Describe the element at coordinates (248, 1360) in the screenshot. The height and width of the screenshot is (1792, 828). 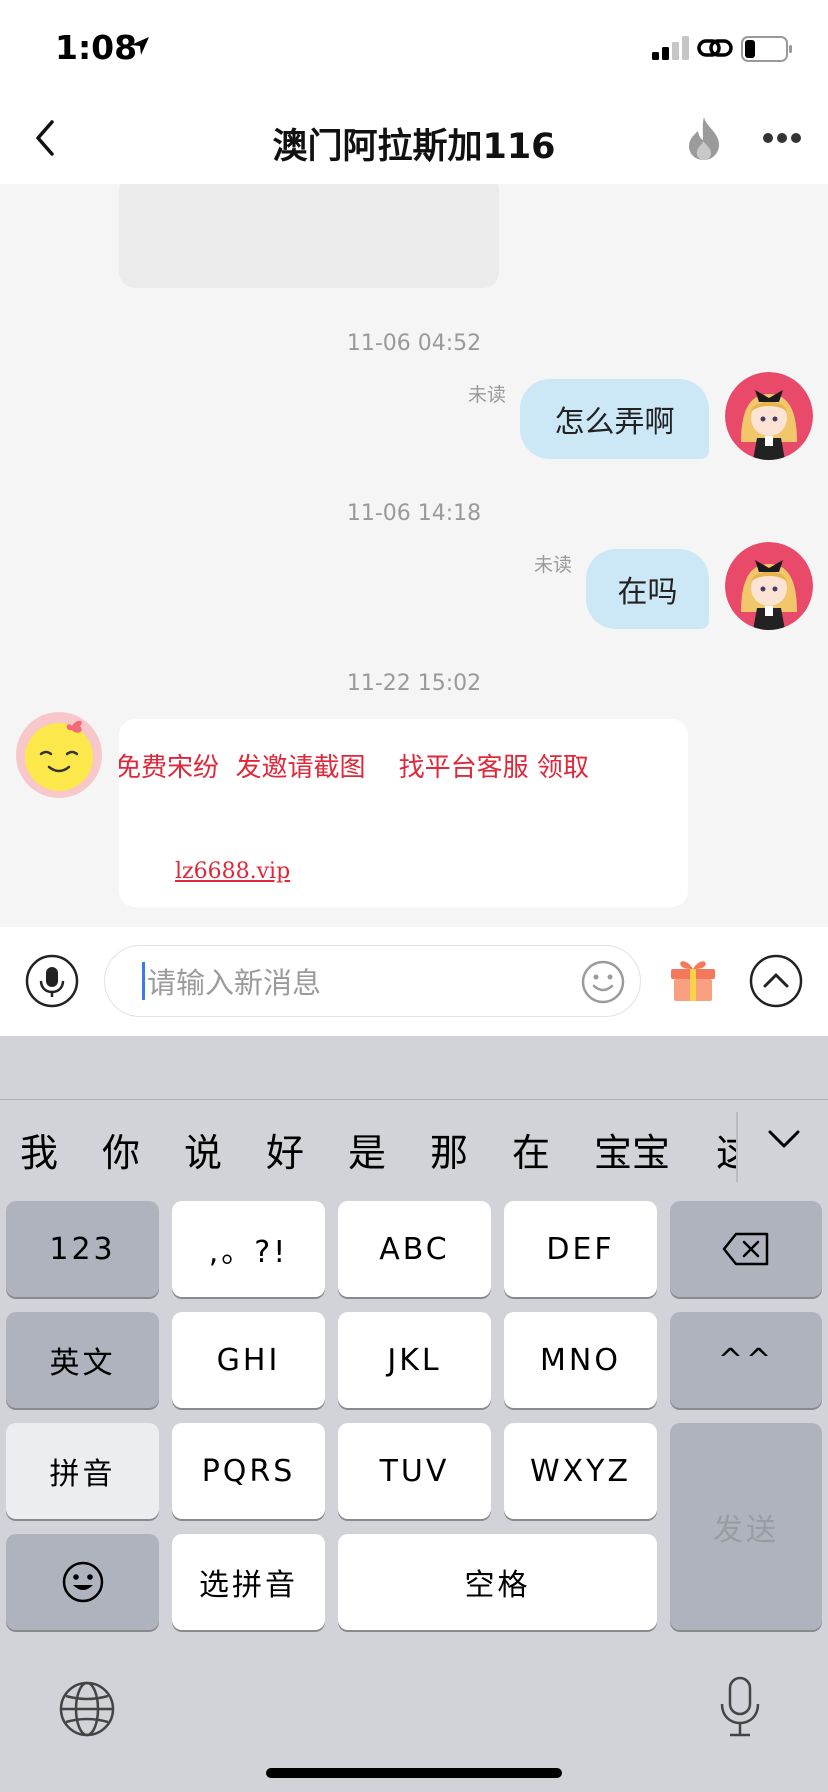
I see `key-ghi: GHI` at that location.